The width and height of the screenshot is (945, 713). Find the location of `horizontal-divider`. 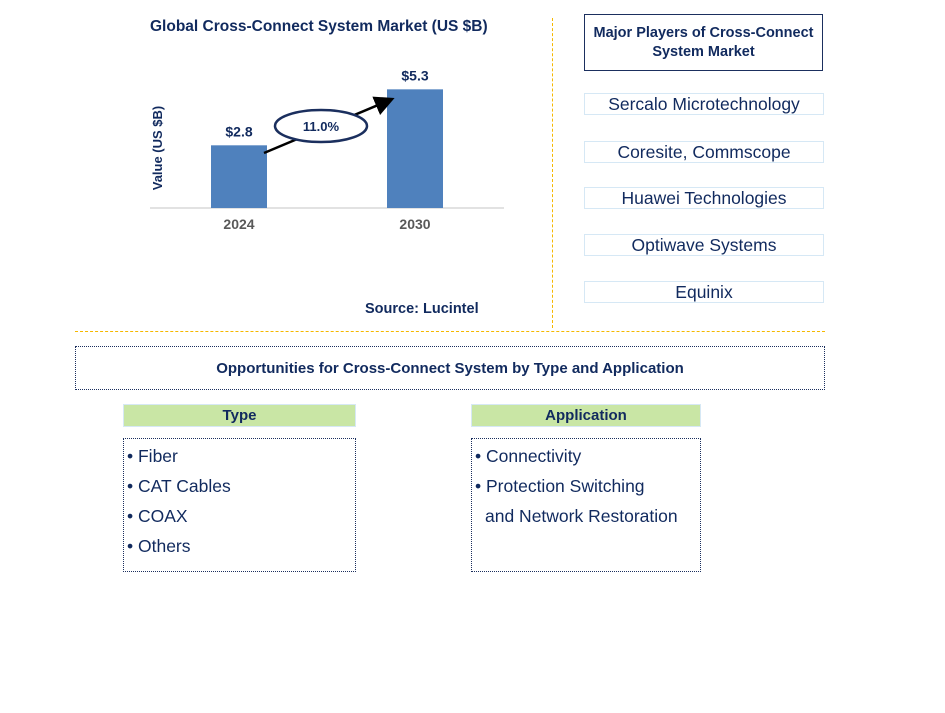

horizontal-divider is located at coordinates (450, 331).